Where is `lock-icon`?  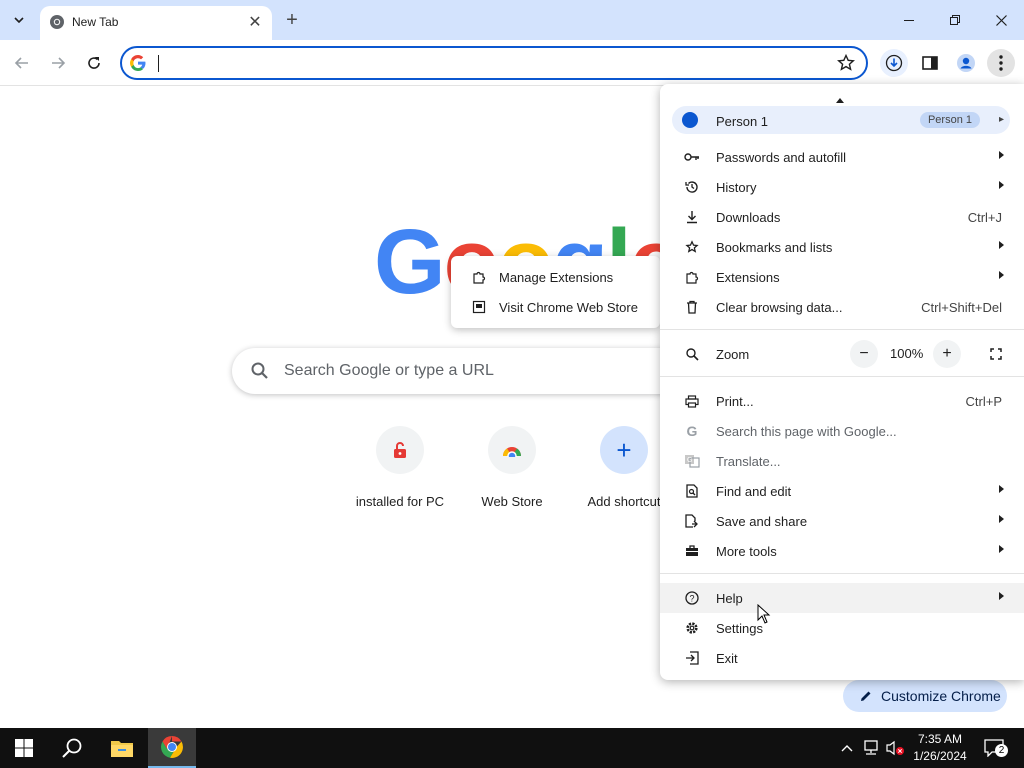
lock-icon is located at coordinates (400, 450).